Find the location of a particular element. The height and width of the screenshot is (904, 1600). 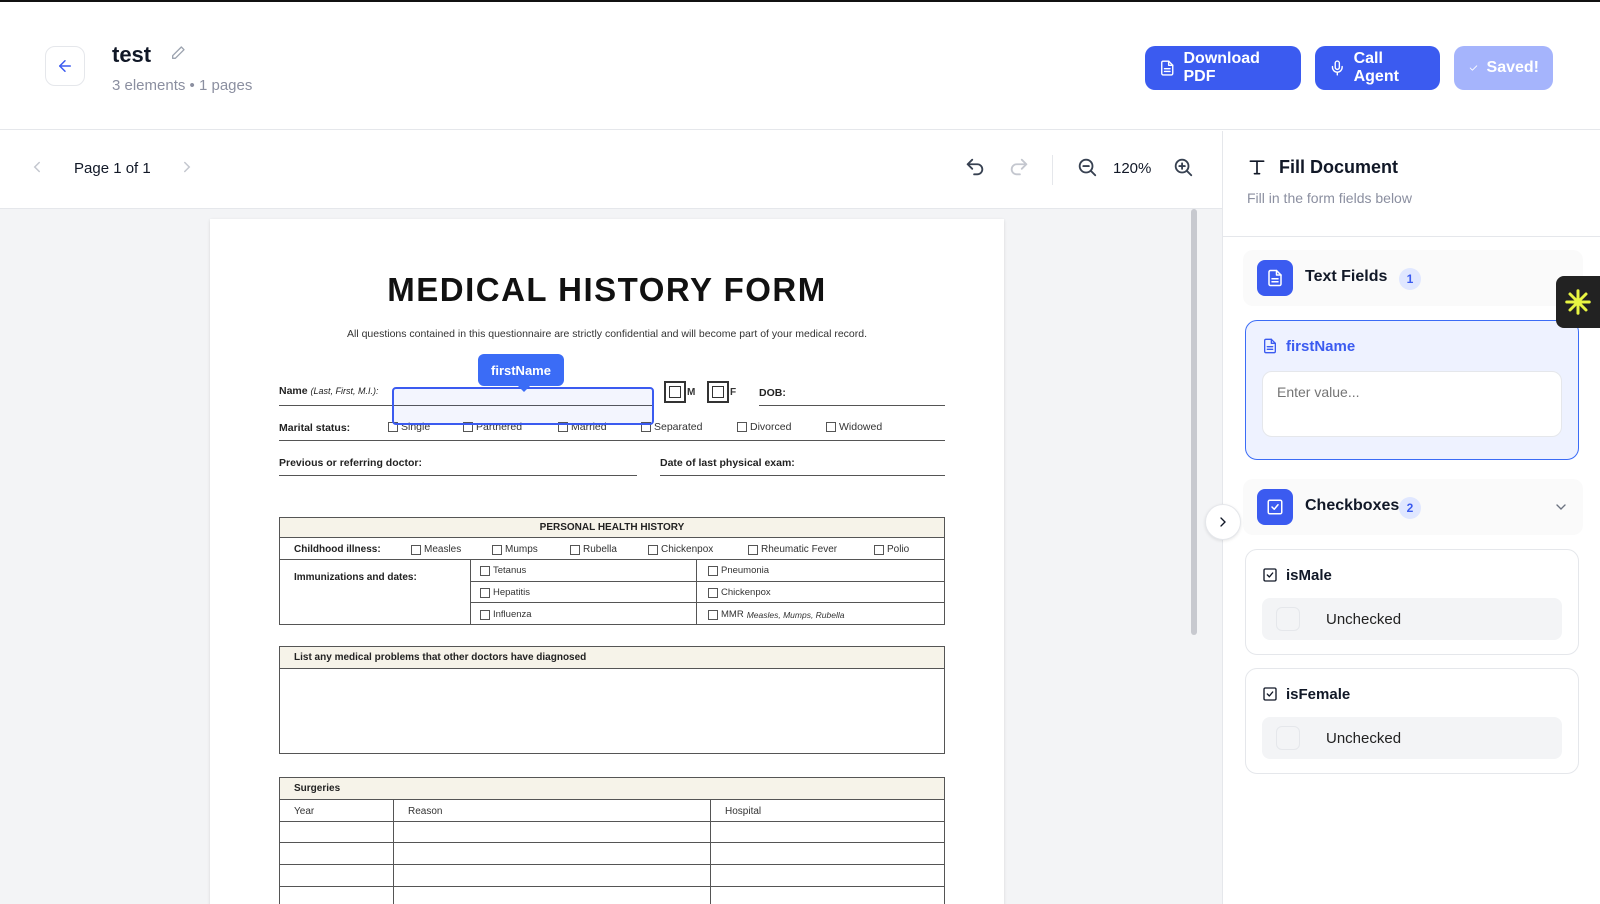

firstname-input is located at coordinates (1412, 404).